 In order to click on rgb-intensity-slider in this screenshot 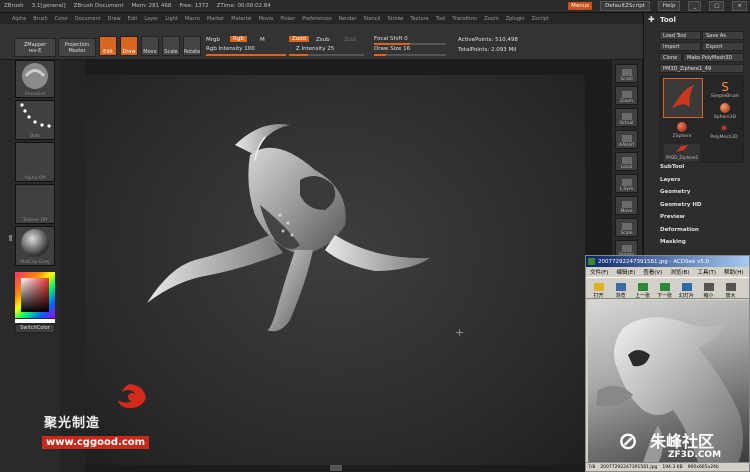, I will do `click(246, 55)`.